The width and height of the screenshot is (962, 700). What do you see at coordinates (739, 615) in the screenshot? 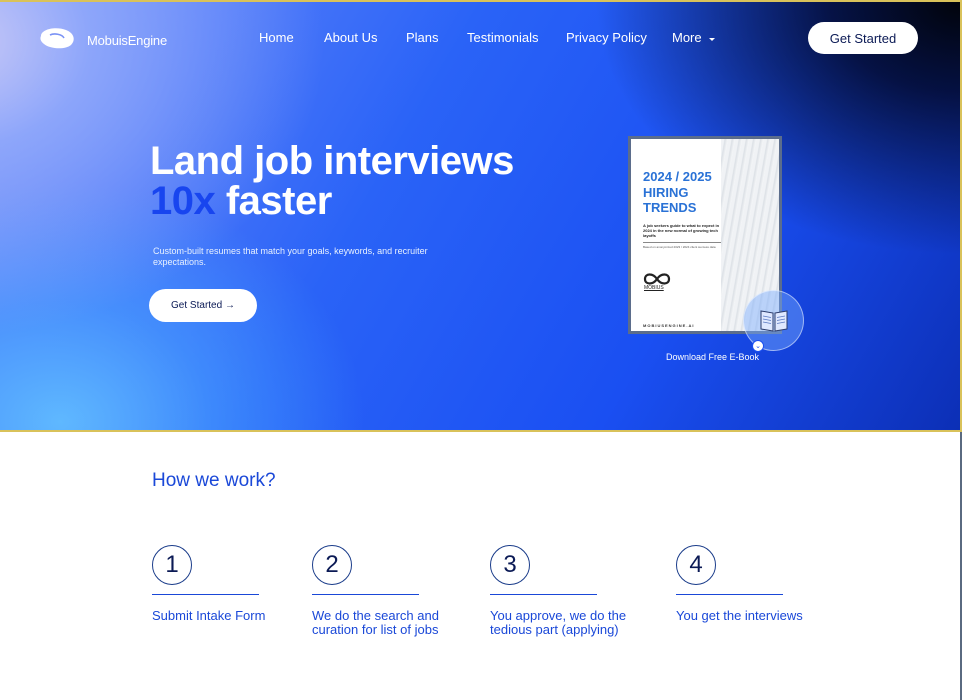
I see `step-text: You get the interviews` at bounding box center [739, 615].